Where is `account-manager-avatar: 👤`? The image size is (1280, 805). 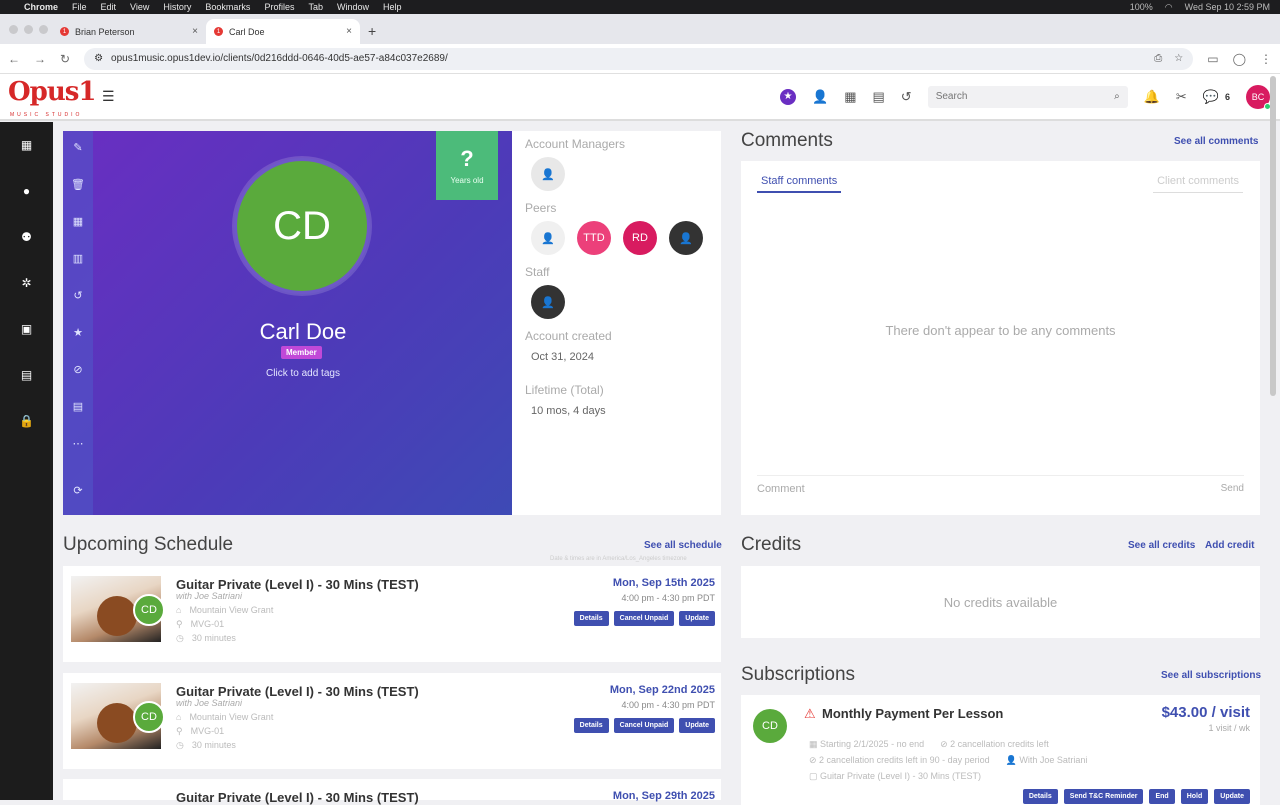
account-manager-avatar: 👤 is located at coordinates (548, 174).